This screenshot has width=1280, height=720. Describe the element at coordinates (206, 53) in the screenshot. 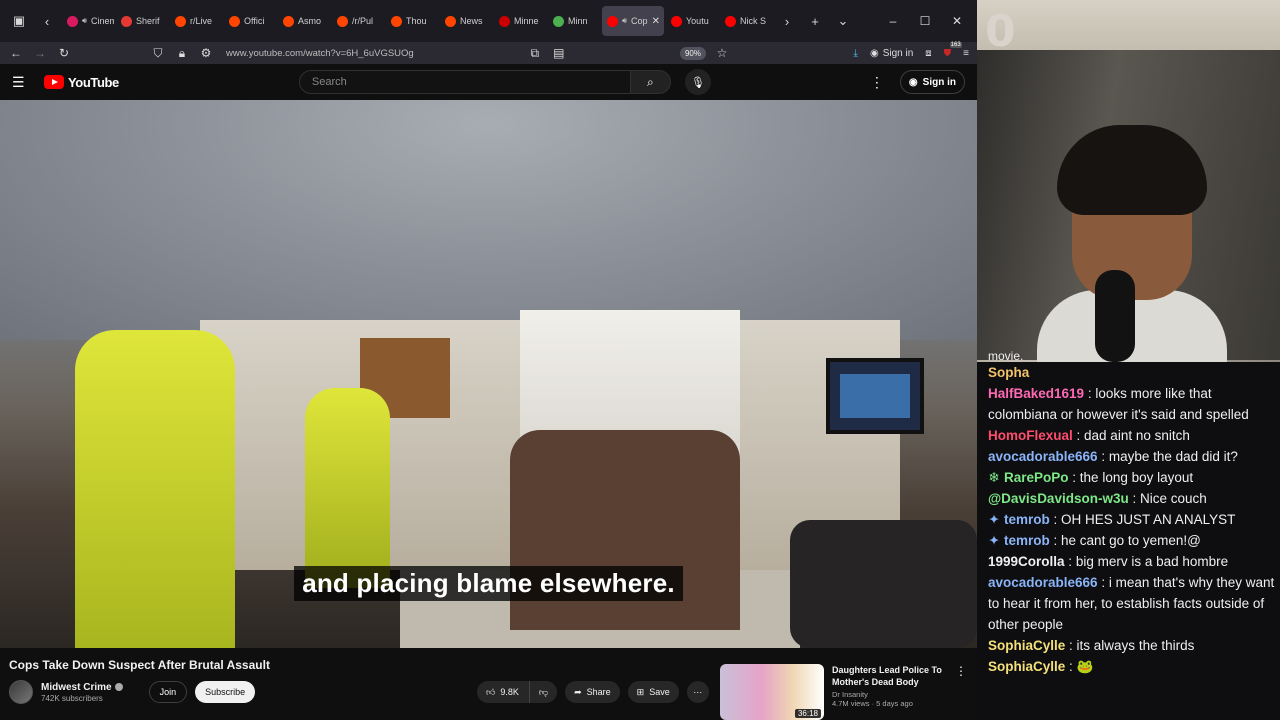

I see `permissions-icon: ⚙` at that location.